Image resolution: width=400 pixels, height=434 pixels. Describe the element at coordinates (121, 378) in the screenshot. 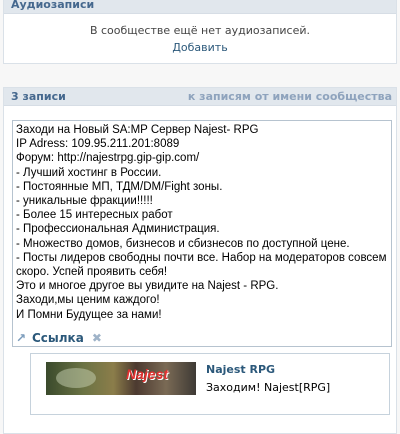

I see `link-thumbnail: Najest` at that location.